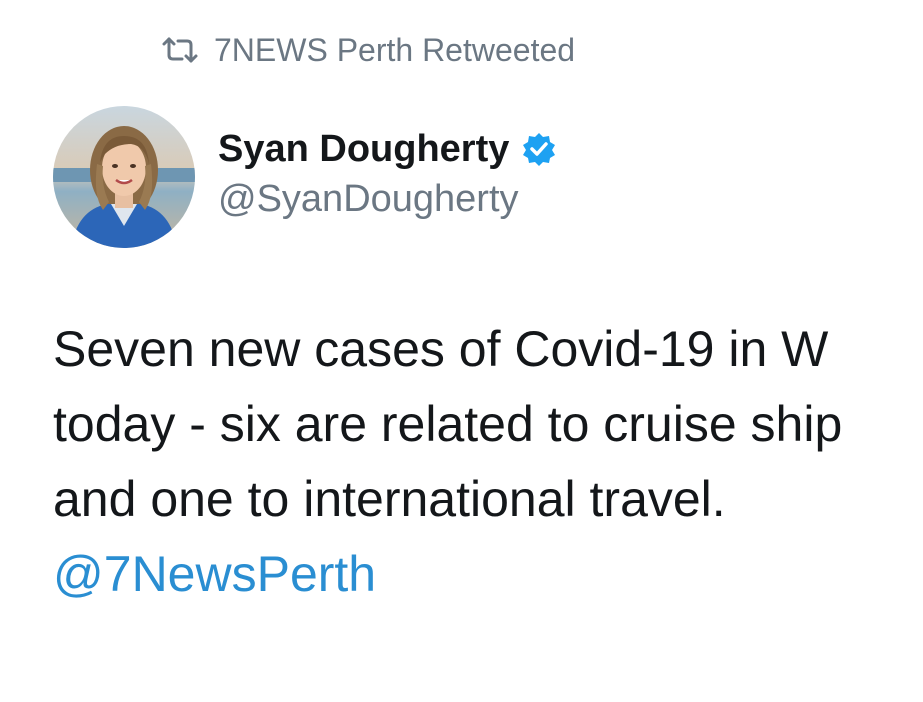  Describe the element at coordinates (389, 499) in the screenshot. I see `tweet-text-line: and one to international travel.` at that location.